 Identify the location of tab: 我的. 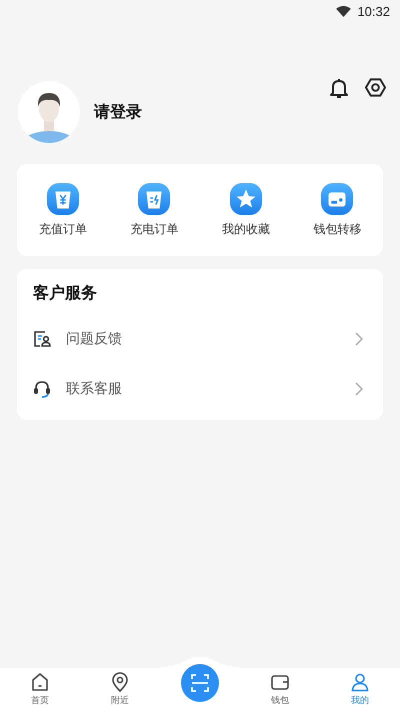
(360, 689).